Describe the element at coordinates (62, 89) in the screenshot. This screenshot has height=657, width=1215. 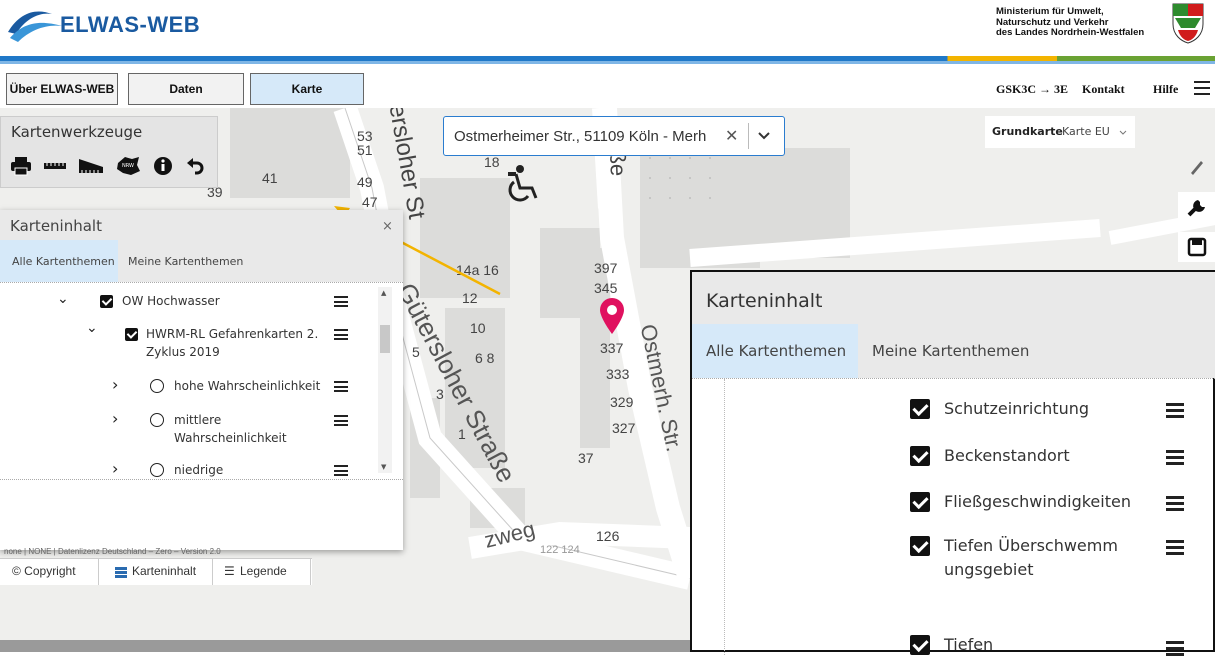
I see `tab-ueber-elwas: Über ELWAS-WEB` at that location.